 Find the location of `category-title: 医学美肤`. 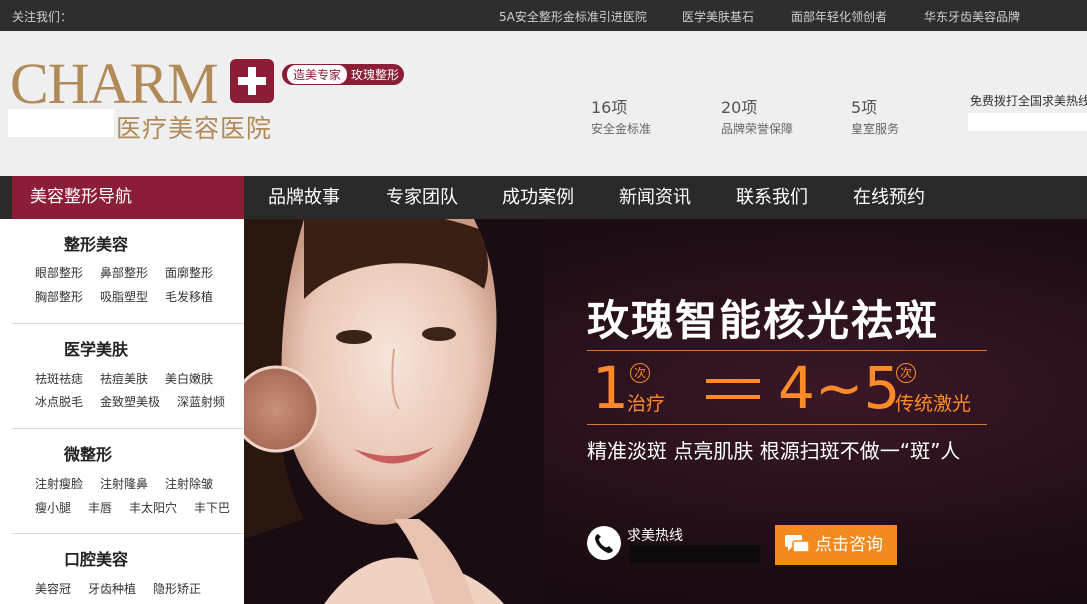

category-title: 医学美肤 is located at coordinates (96, 348).